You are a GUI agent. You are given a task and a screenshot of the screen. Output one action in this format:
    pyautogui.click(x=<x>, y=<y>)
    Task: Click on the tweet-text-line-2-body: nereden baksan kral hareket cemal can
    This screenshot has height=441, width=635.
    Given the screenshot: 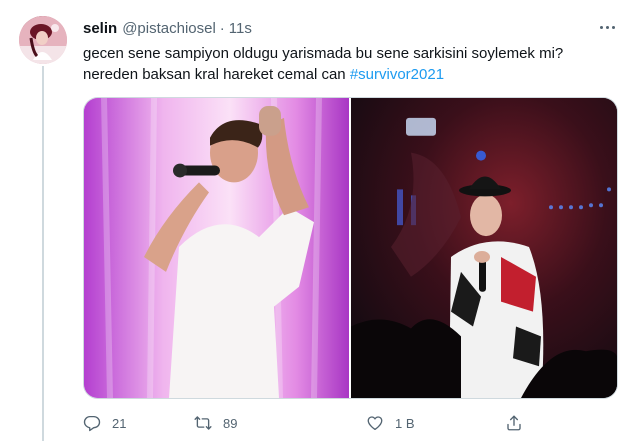 What is the action you would take?
    pyautogui.click(x=214, y=74)
    